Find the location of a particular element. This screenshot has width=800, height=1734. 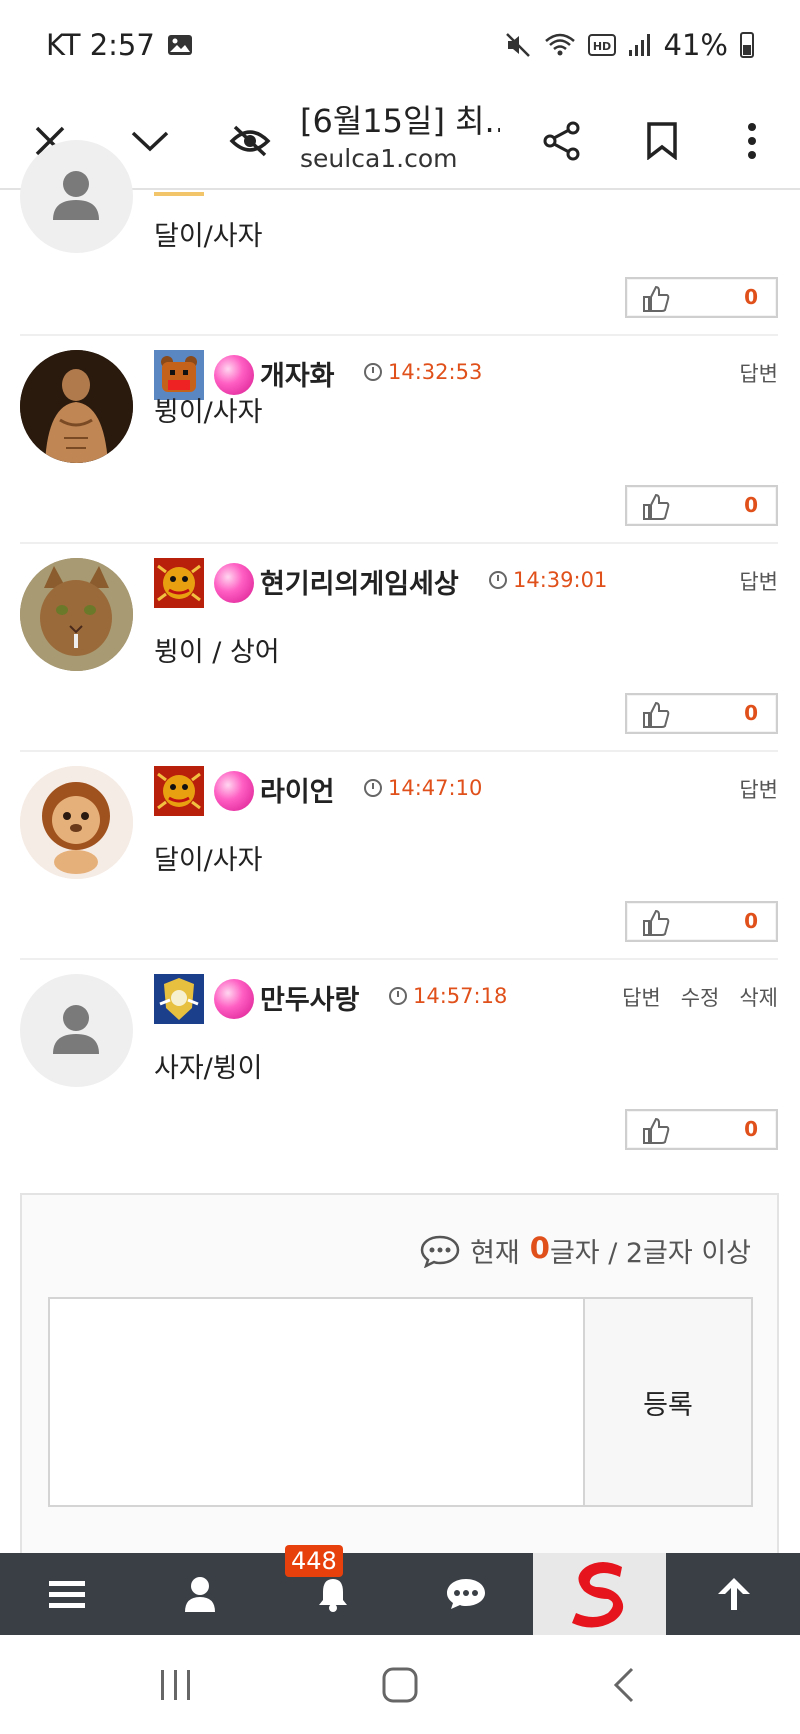

more-menu-button is located at coordinates (752, 141).